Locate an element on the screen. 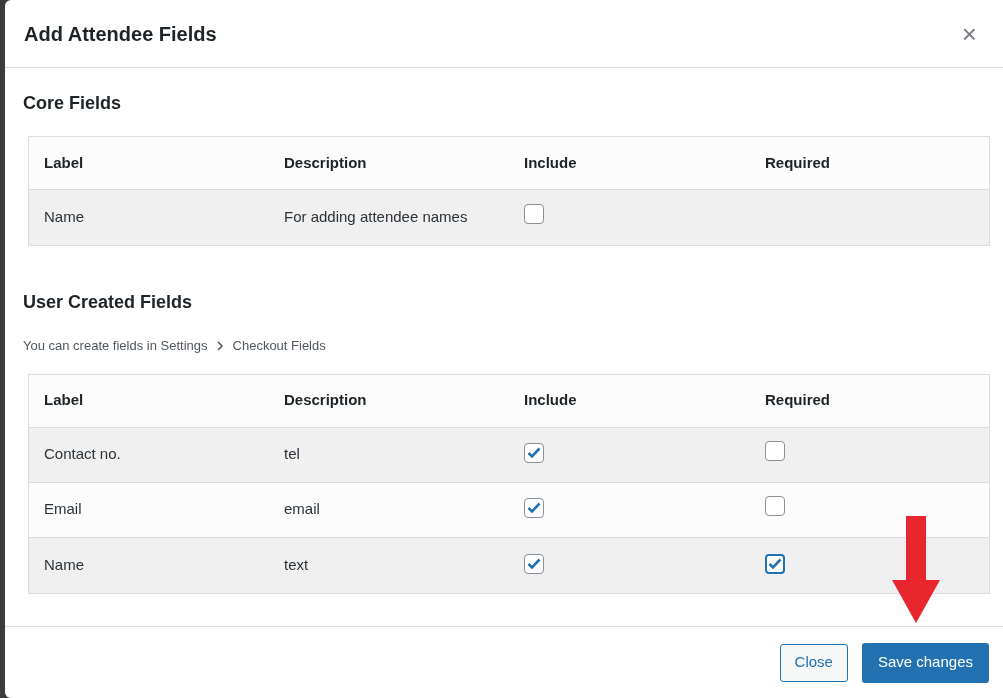 The image size is (1003, 698). close-button: Close is located at coordinates (813, 662).